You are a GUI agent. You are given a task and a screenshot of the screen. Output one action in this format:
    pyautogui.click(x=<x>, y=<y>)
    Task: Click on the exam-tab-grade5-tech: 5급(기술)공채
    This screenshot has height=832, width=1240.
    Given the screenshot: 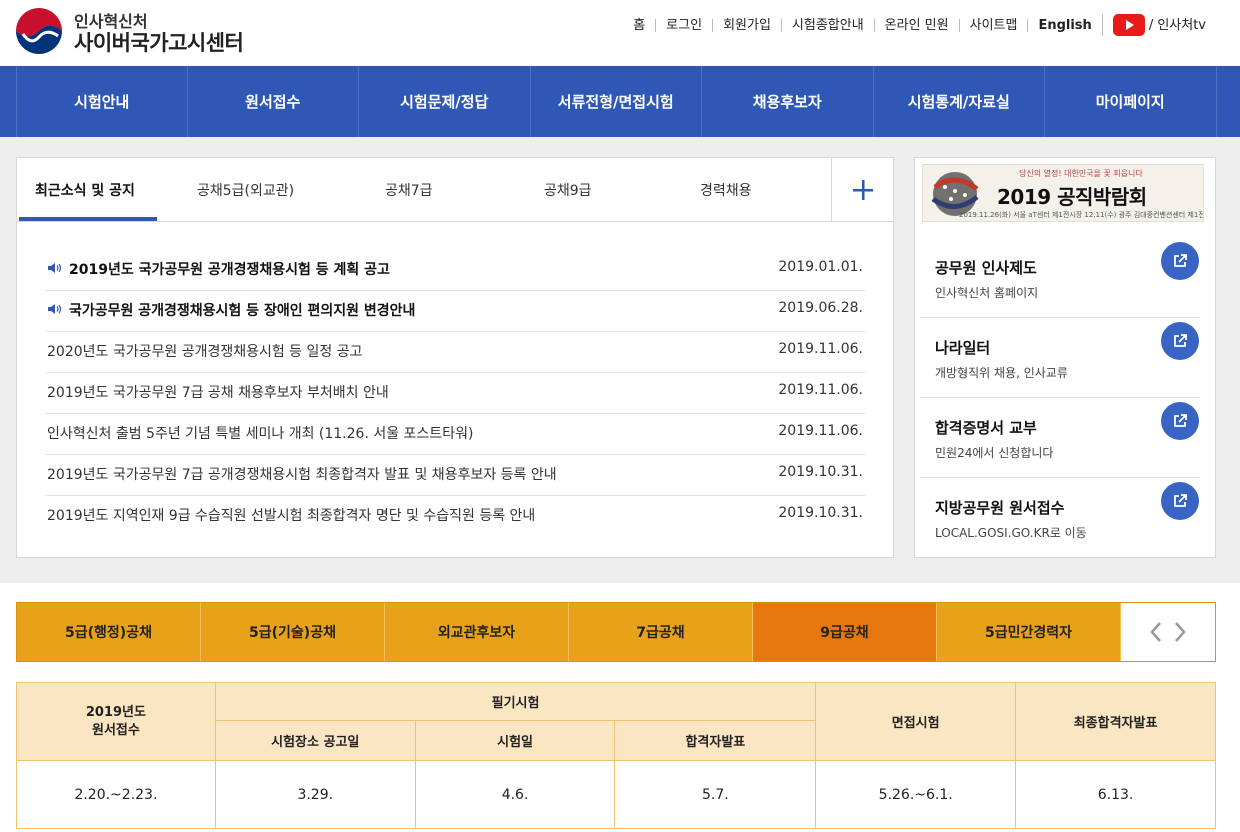 What is the action you would take?
    pyautogui.click(x=293, y=632)
    